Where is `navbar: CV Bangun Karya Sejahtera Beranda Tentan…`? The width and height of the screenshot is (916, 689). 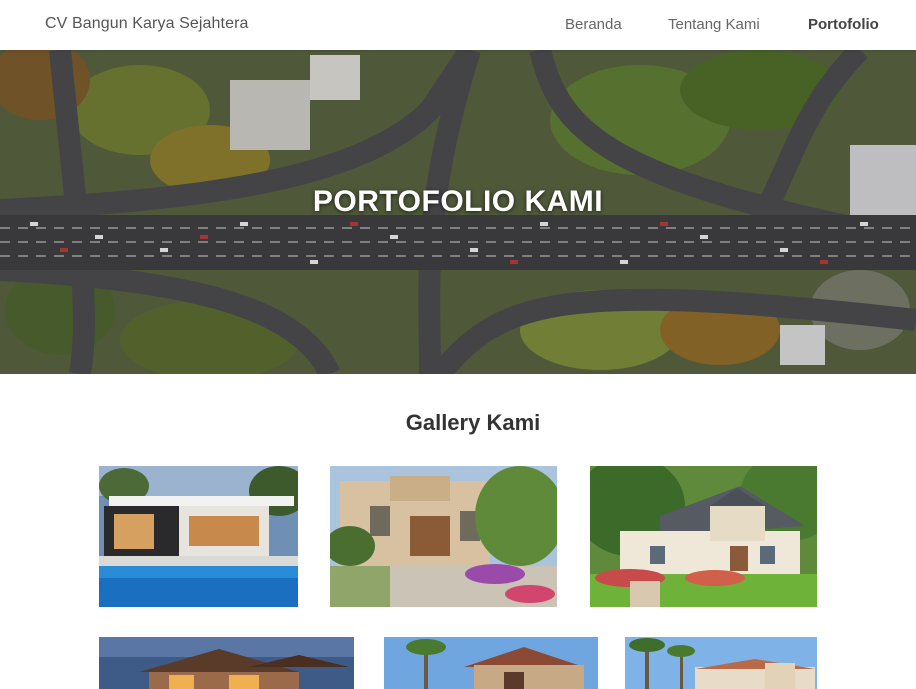
navbar: CV Bangun Karya Sejahtera Beranda Tentan… is located at coordinates (458, 25).